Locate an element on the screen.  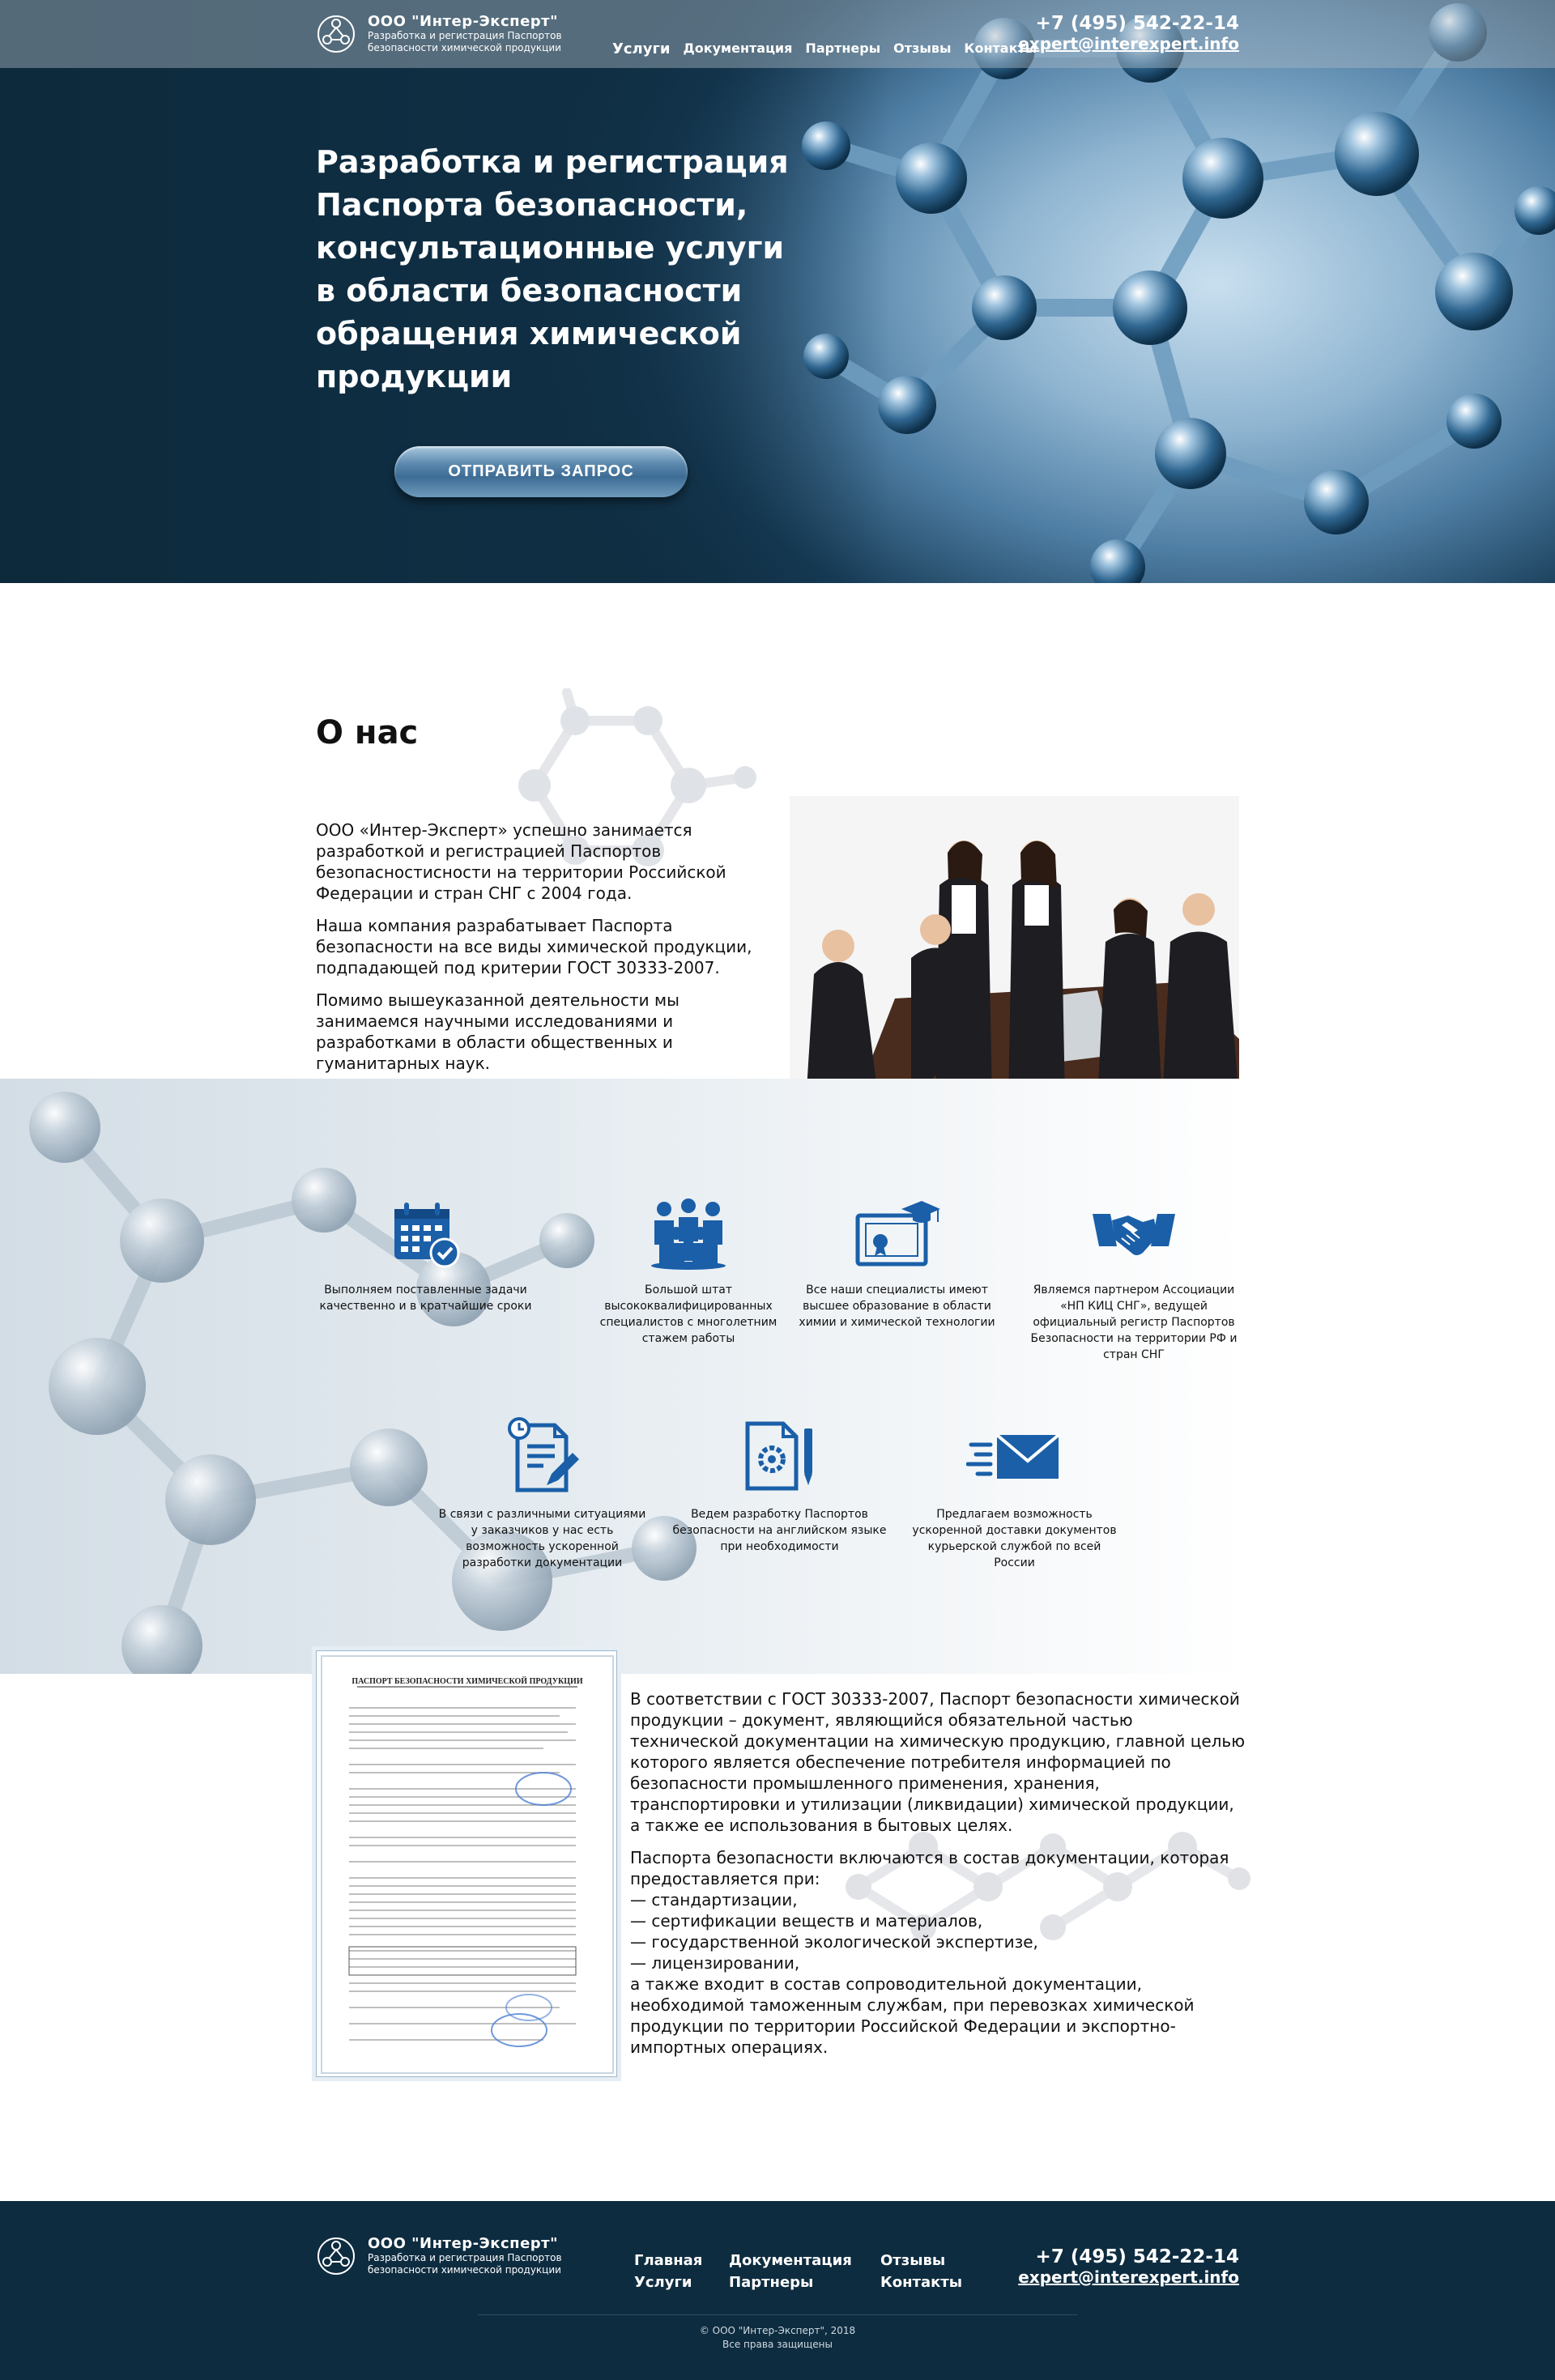
nav-item-services: Услуги is located at coordinates (641, 49).